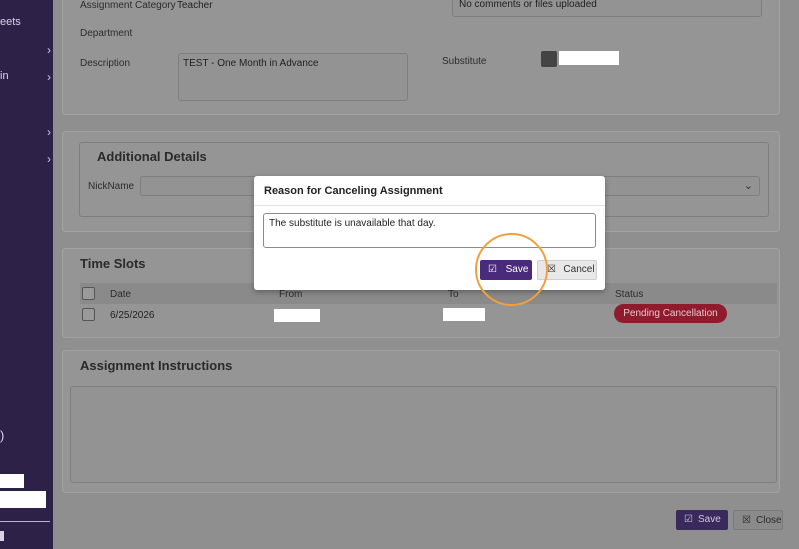  What do you see at coordinates (23, 499) in the screenshot?
I see `sidebar-user-name-block` at bounding box center [23, 499].